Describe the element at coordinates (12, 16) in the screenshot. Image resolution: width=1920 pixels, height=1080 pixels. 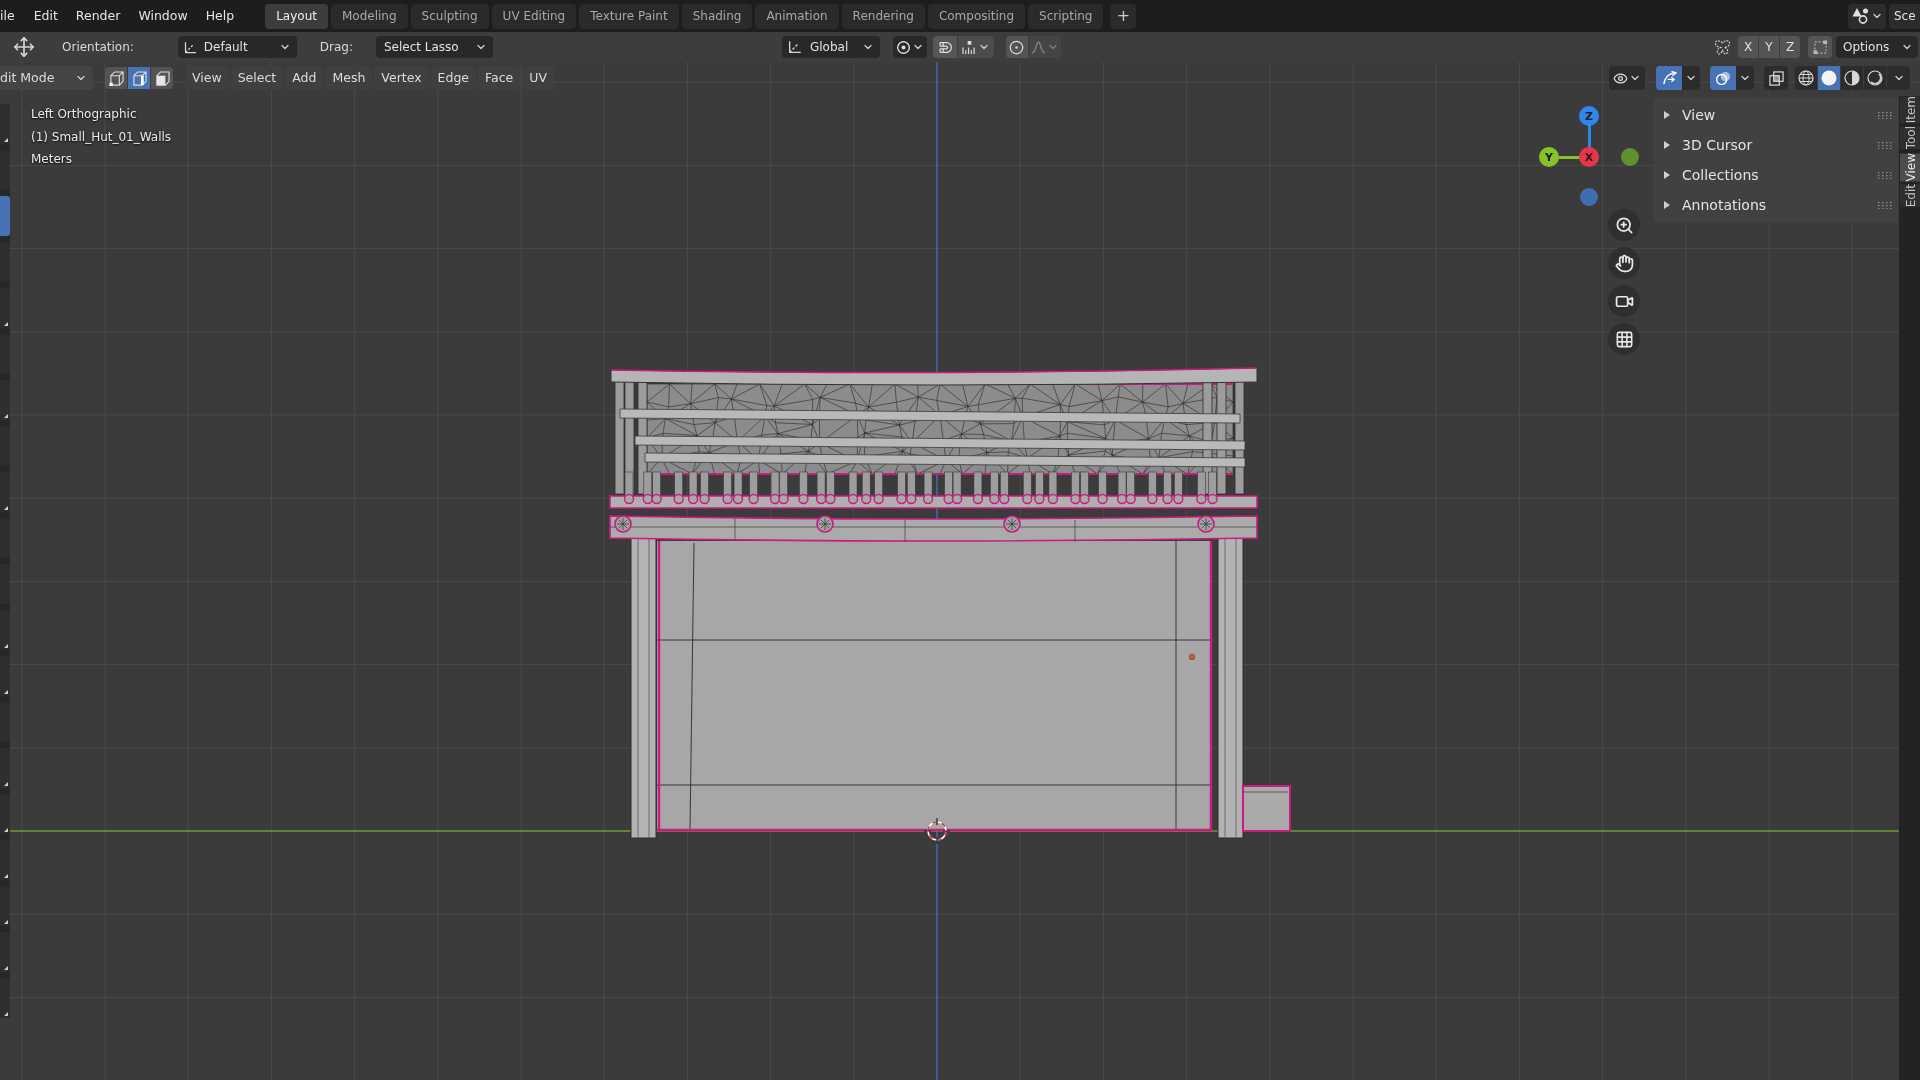
I see `menu-item: ile` at that location.